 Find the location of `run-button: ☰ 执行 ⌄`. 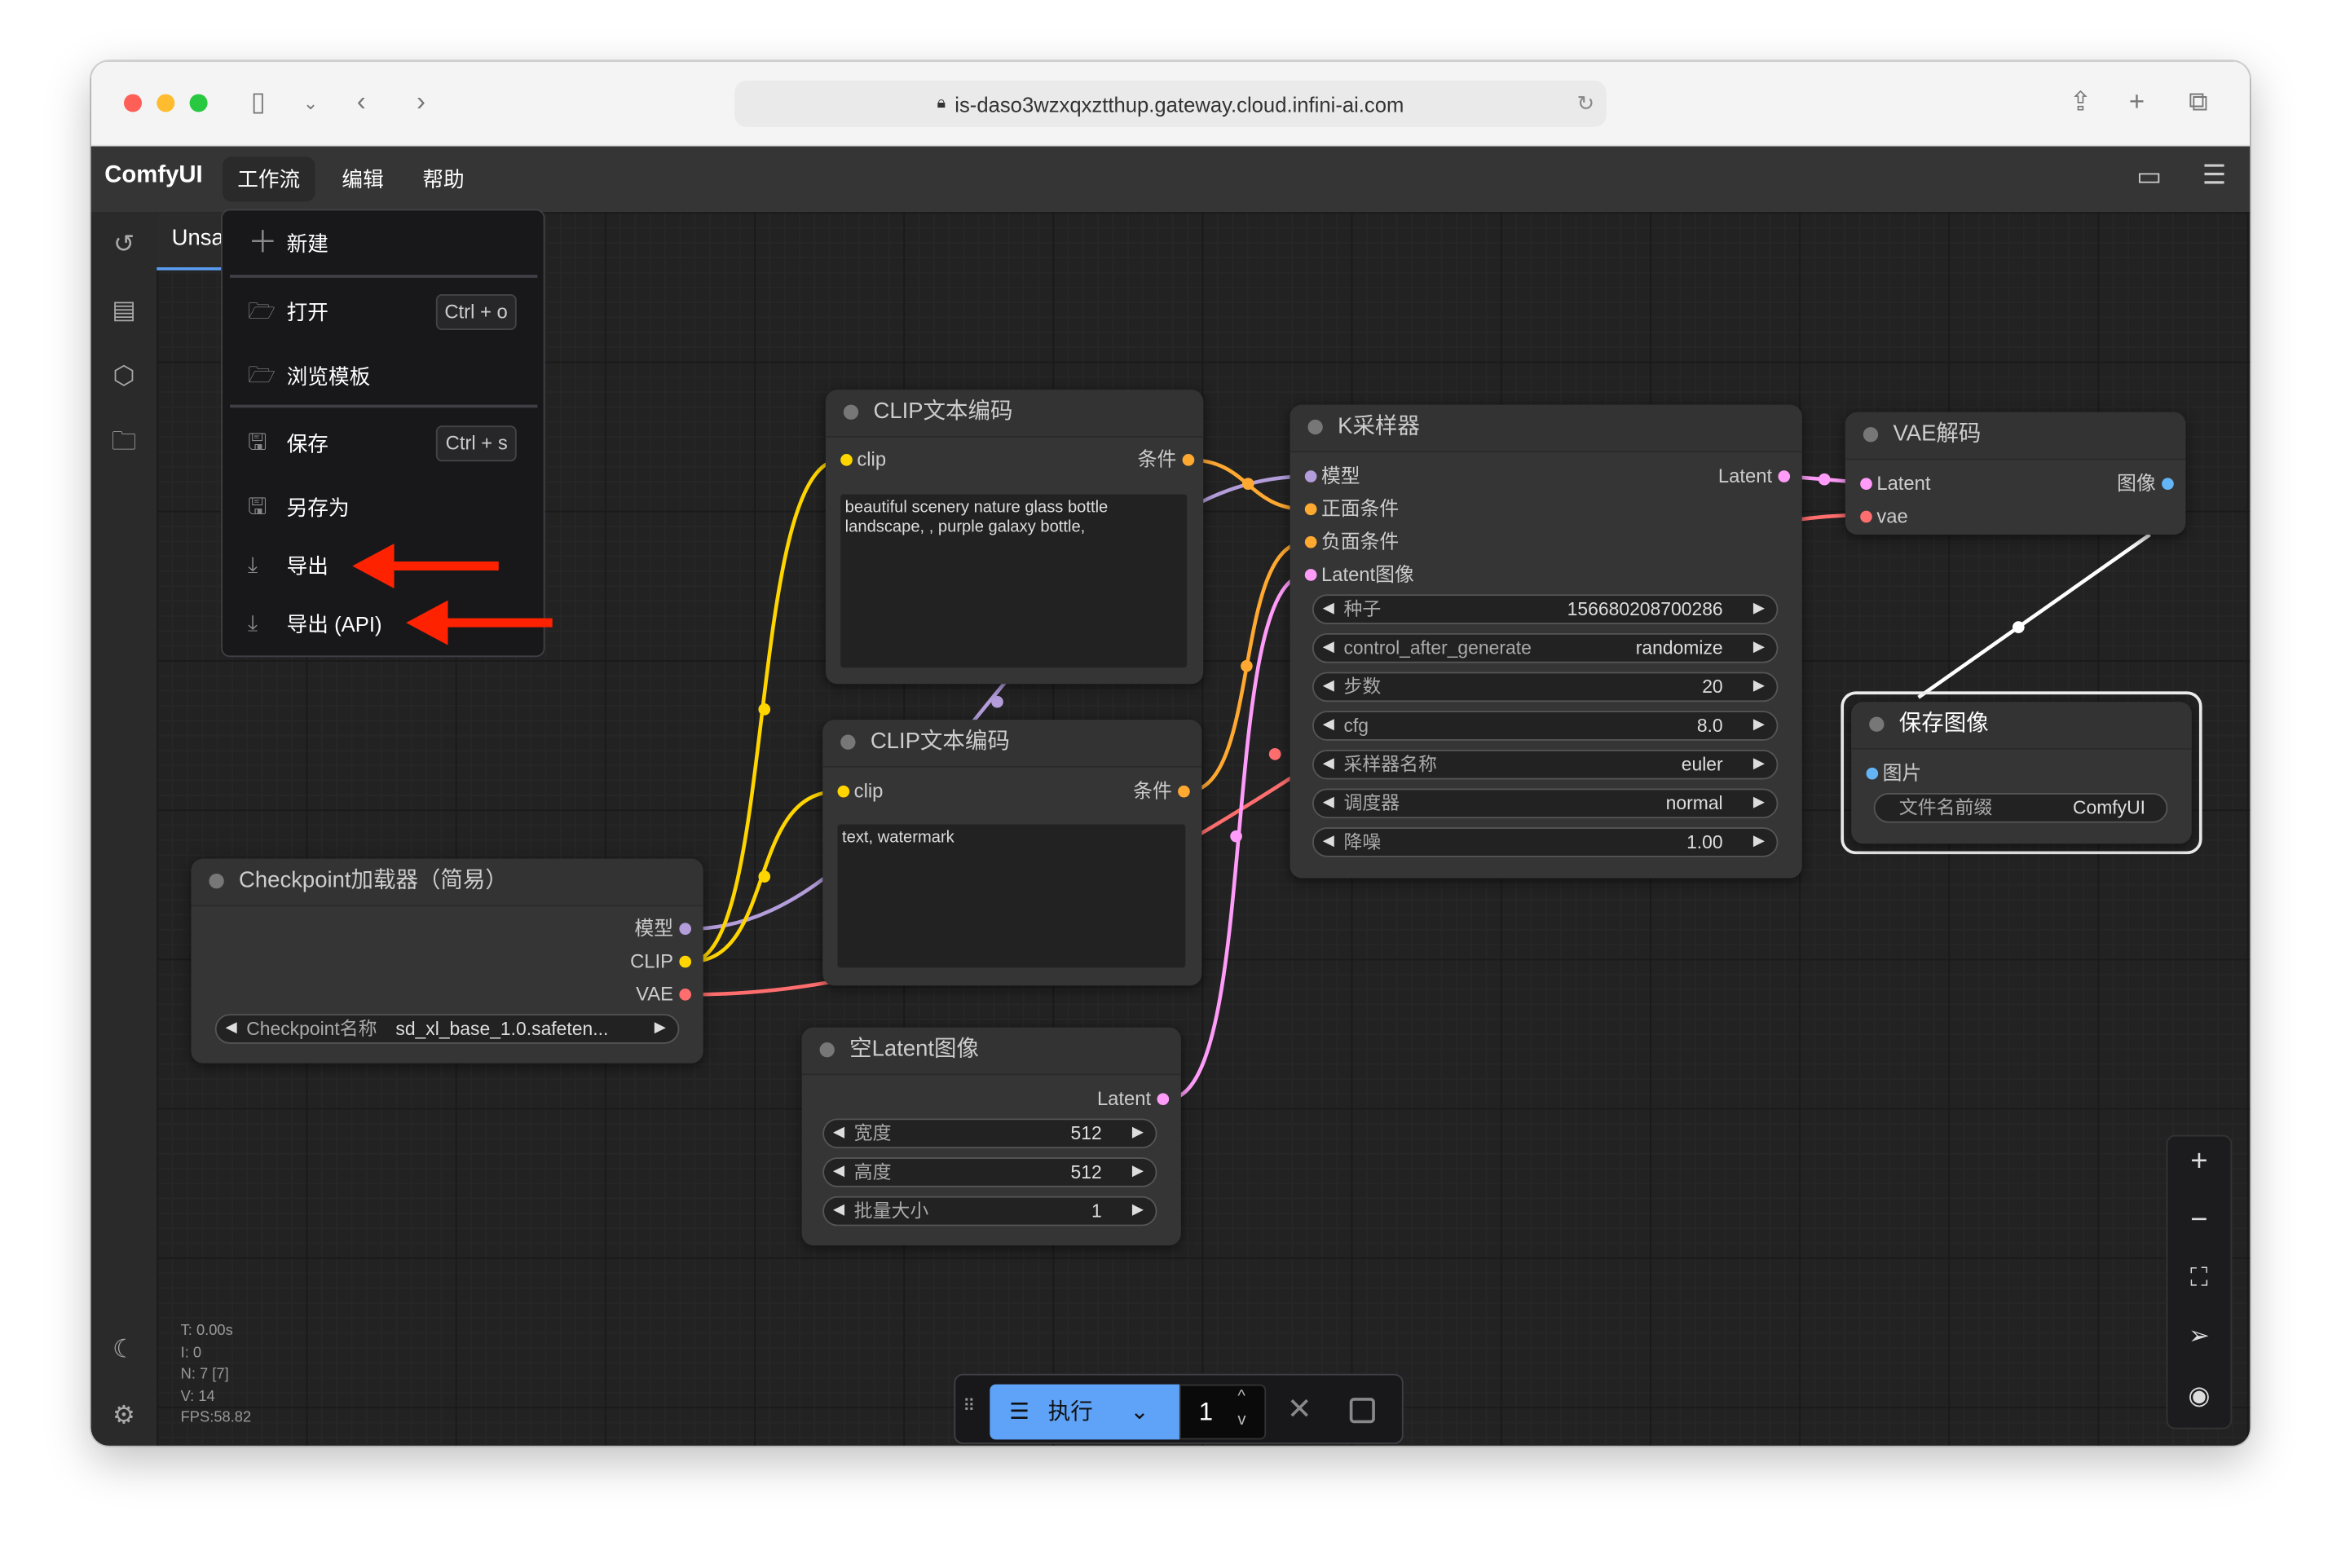

run-button: ☰ 执行 ⌄ is located at coordinates (1084, 1412).